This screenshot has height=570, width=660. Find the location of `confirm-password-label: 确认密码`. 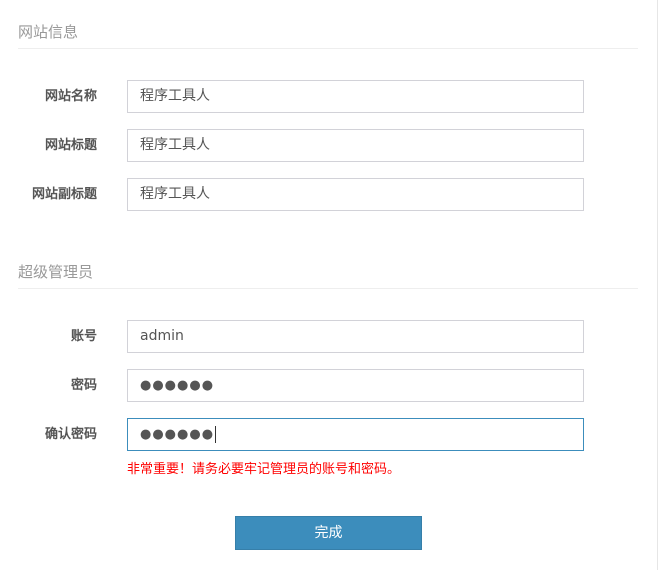

confirm-password-label: 确认密码 is located at coordinates (70, 434).